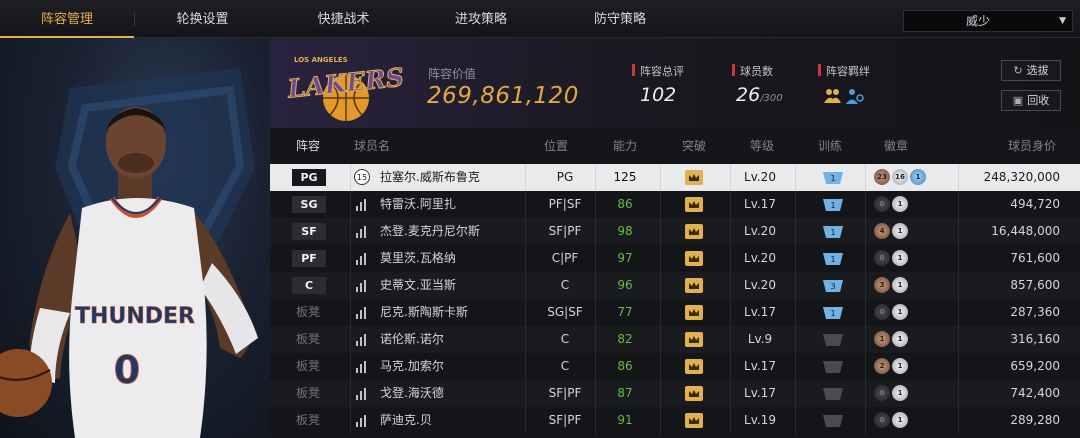 This screenshot has height=438, width=1080. I want to click on col-position: 位置, so click(556, 146).